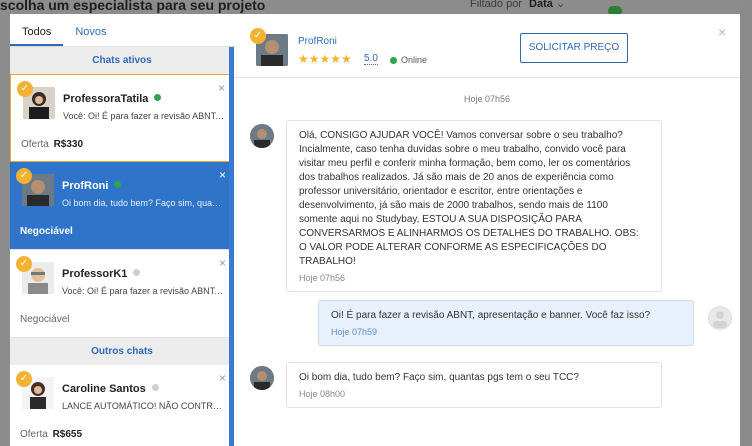 This screenshot has width=752, height=446. Describe the element at coordinates (325, 59) in the screenshot. I see `rating-stars-icon: ★★★★★` at that location.